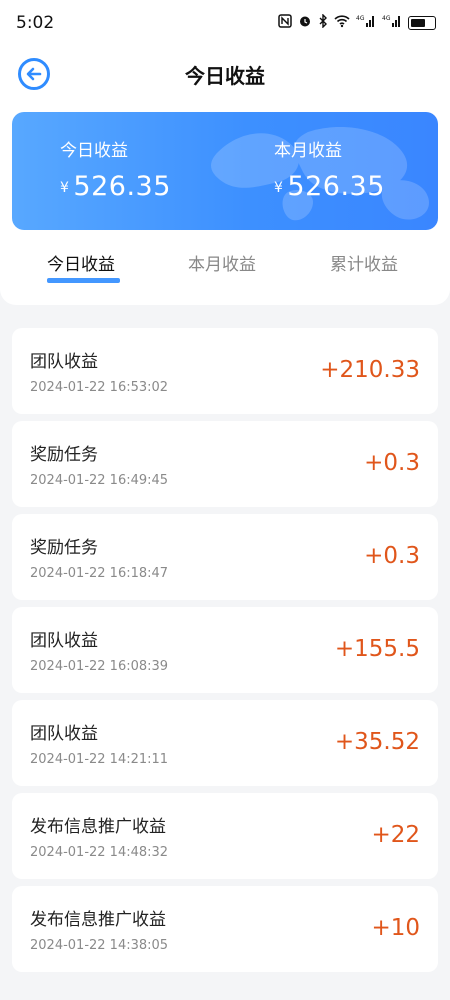 This screenshot has width=450, height=1000. Describe the element at coordinates (222, 262) in the screenshot. I see `tab-month: 本月收益` at that location.